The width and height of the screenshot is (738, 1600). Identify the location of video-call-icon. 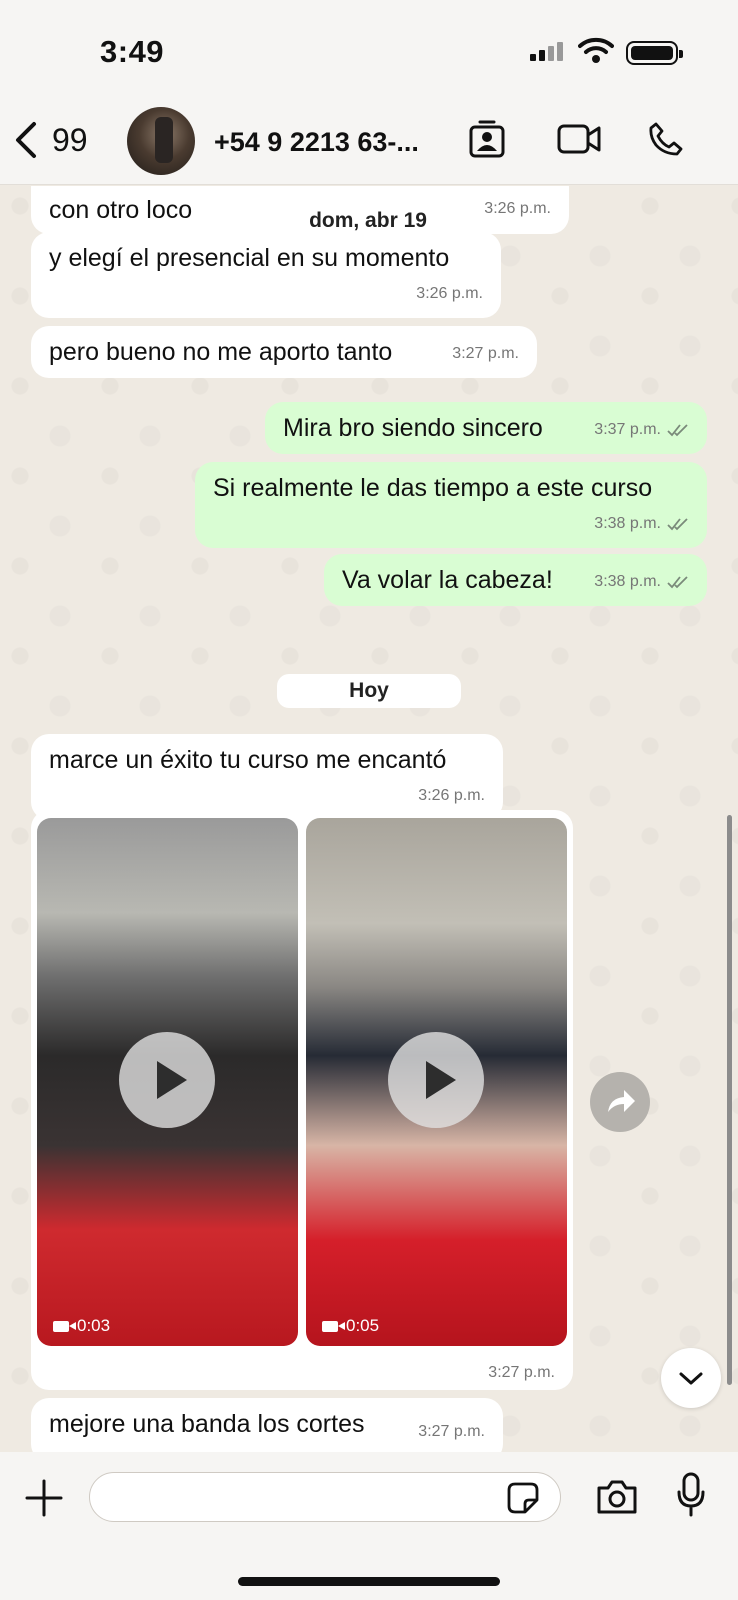
(579, 139).